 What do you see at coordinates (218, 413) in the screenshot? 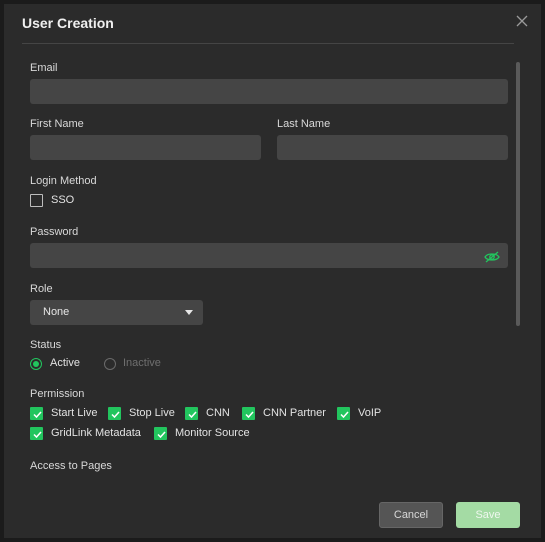
I see `permission-cnn-label: CNN` at bounding box center [218, 413].